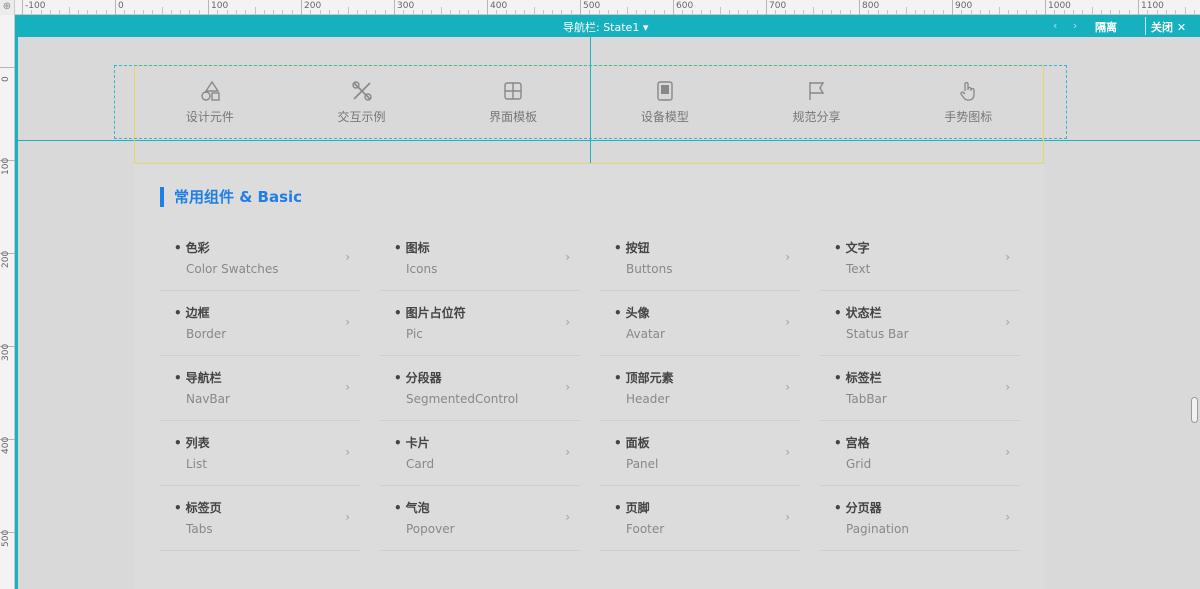 This screenshot has height=589, width=1200. Describe the element at coordinates (852, 247) in the screenshot. I see `component-name-zh: 文字` at that location.